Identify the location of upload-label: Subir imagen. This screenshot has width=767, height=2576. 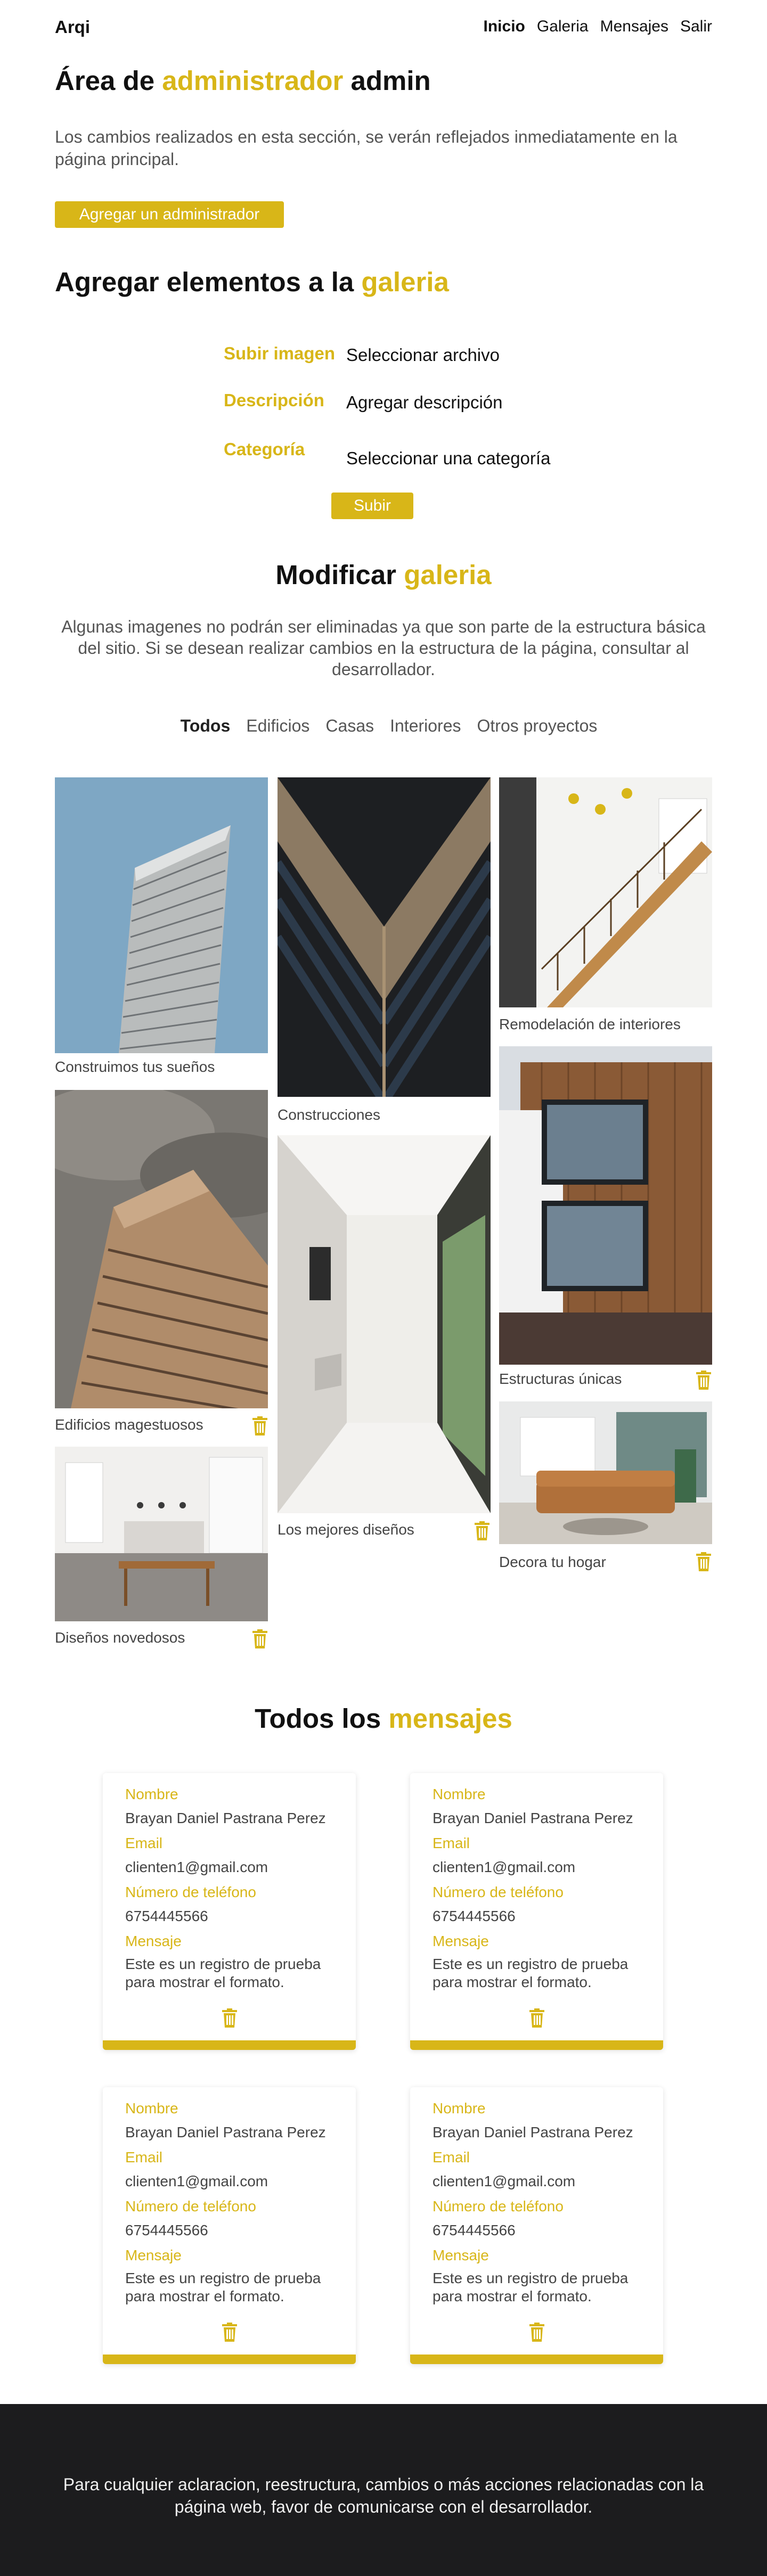
(280, 353).